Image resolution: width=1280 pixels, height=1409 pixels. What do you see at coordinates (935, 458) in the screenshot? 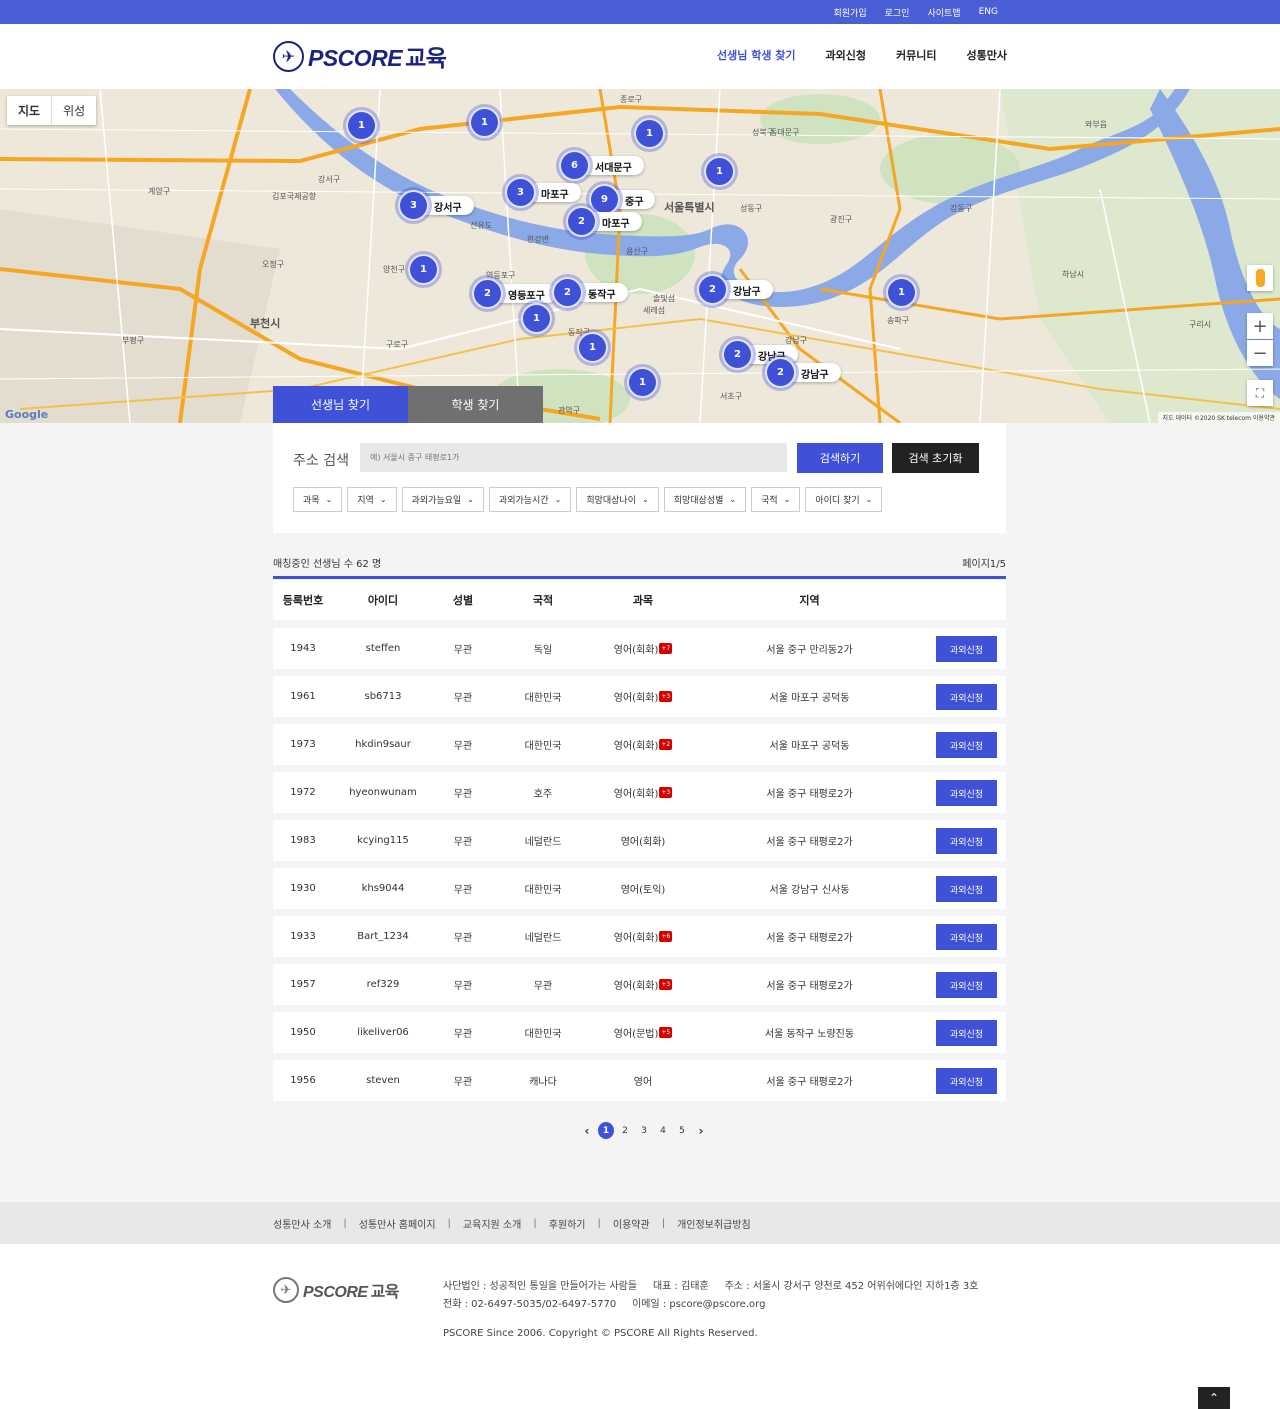
I see `reset-search-button: 검색 초기화` at bounding box center [935, 458].